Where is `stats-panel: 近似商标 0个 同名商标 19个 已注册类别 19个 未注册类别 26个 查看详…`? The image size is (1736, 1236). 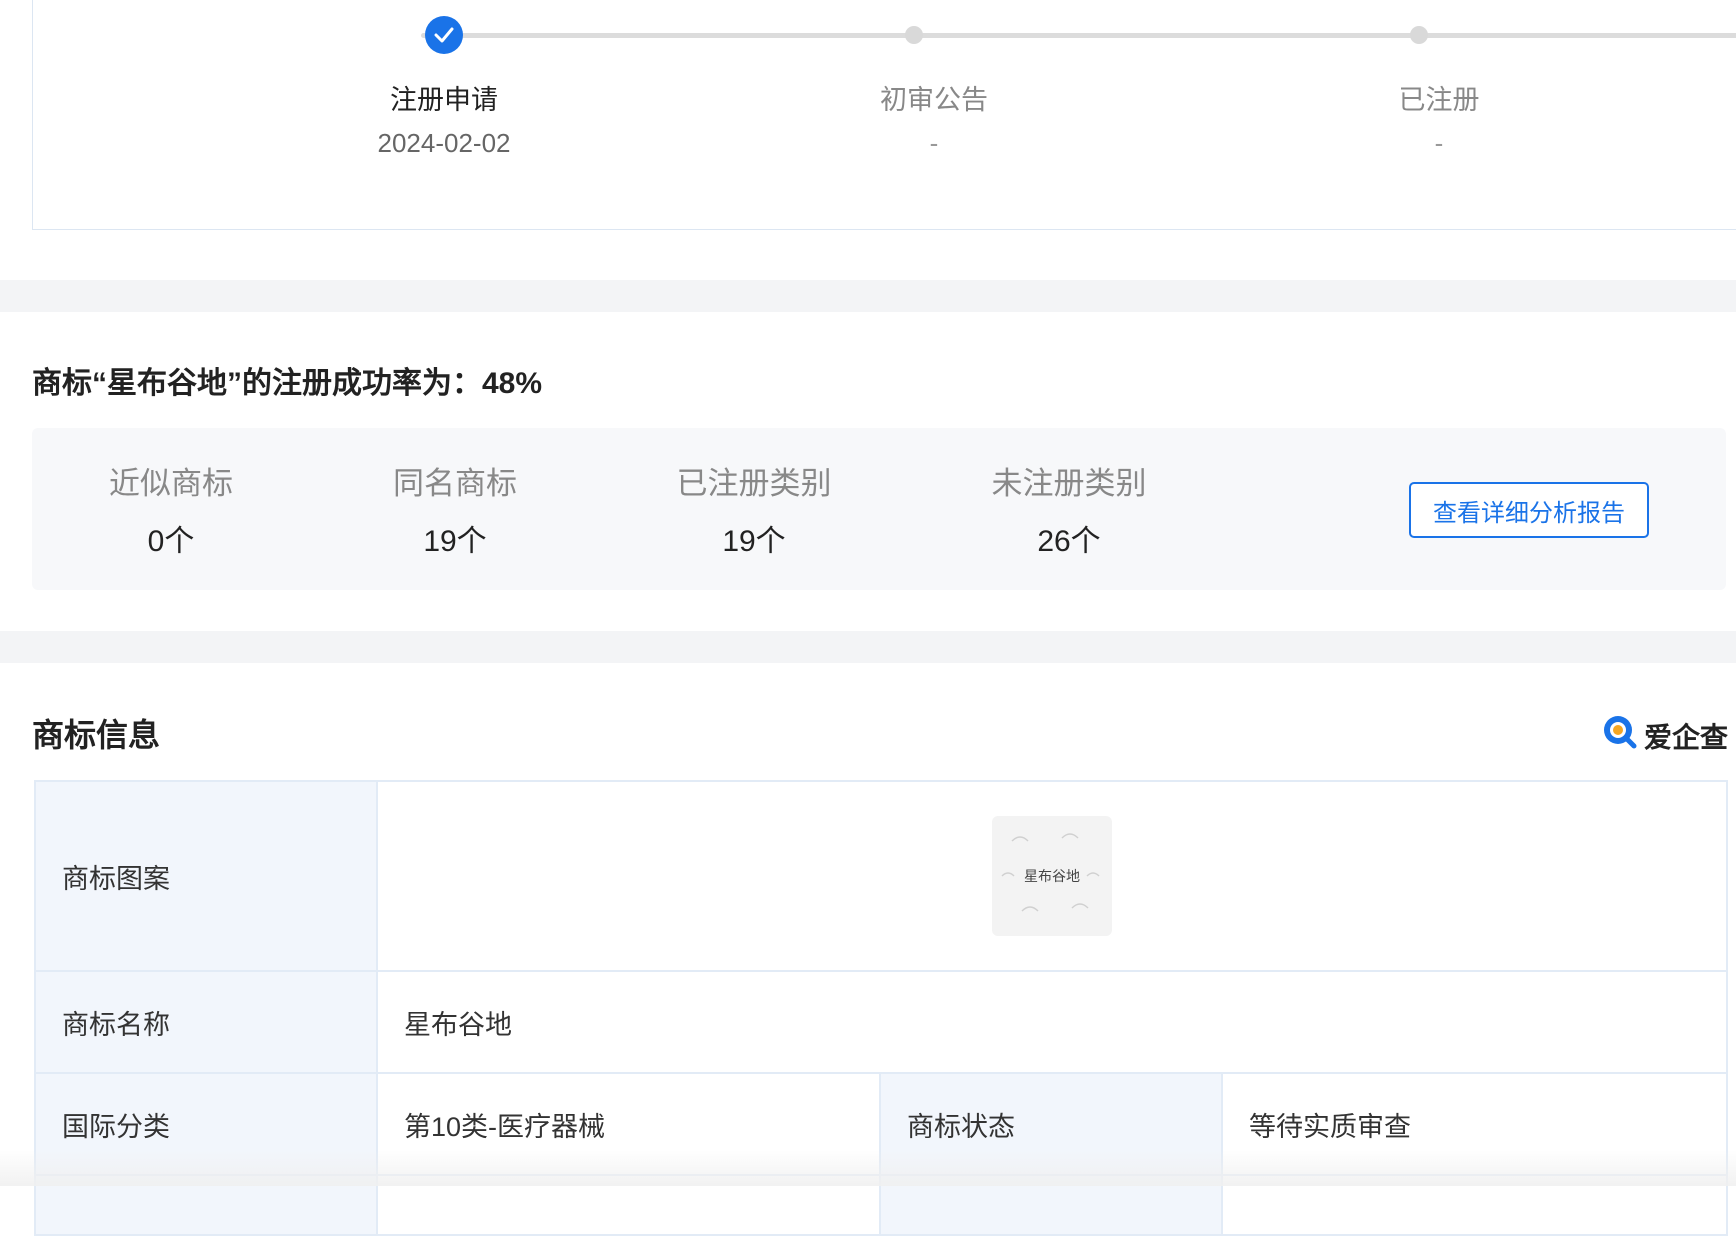 stats-panel: 近似商标 0个 同名商标 19个 已注册类别 19个 未注册类别 26个 查看详… is located at coordinates (879, 509).